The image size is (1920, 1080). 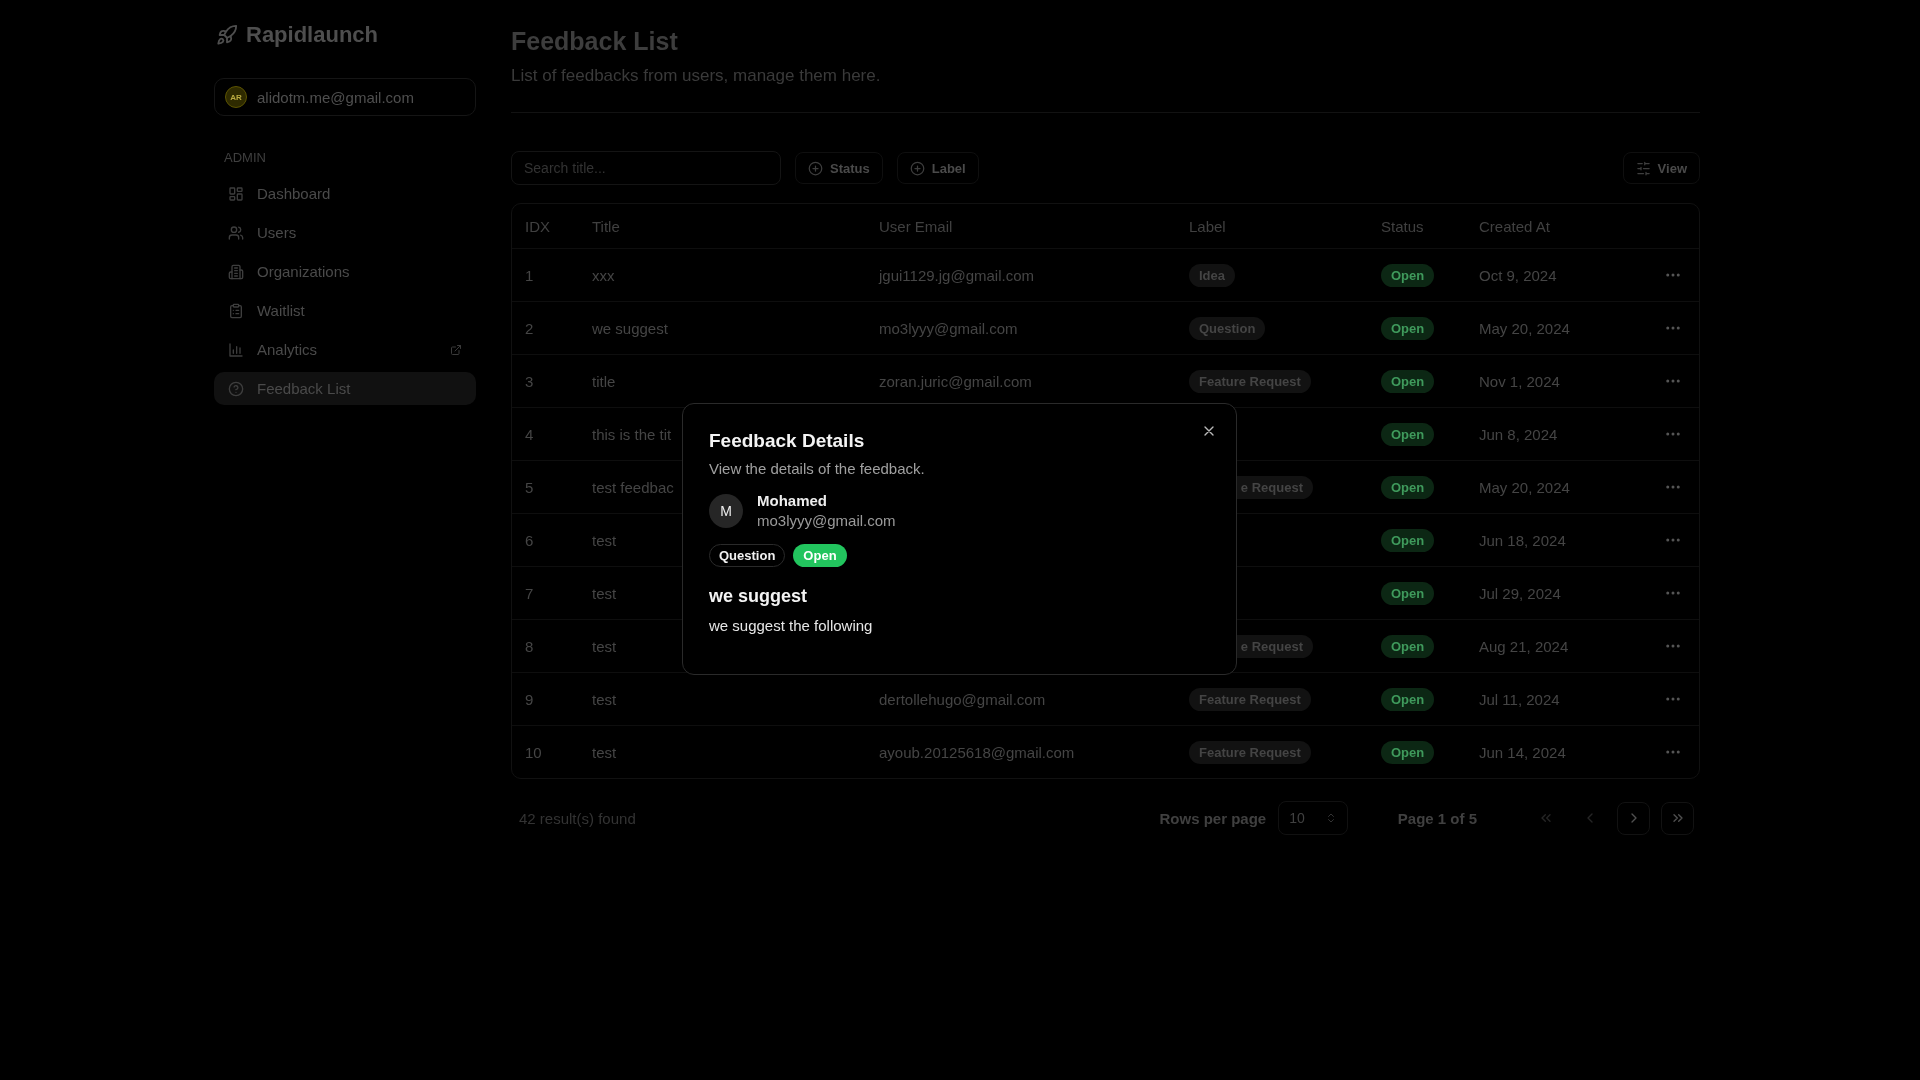 I want to click on table-cell-text: Aug 21, 2024, so click(x=1524, y=646).